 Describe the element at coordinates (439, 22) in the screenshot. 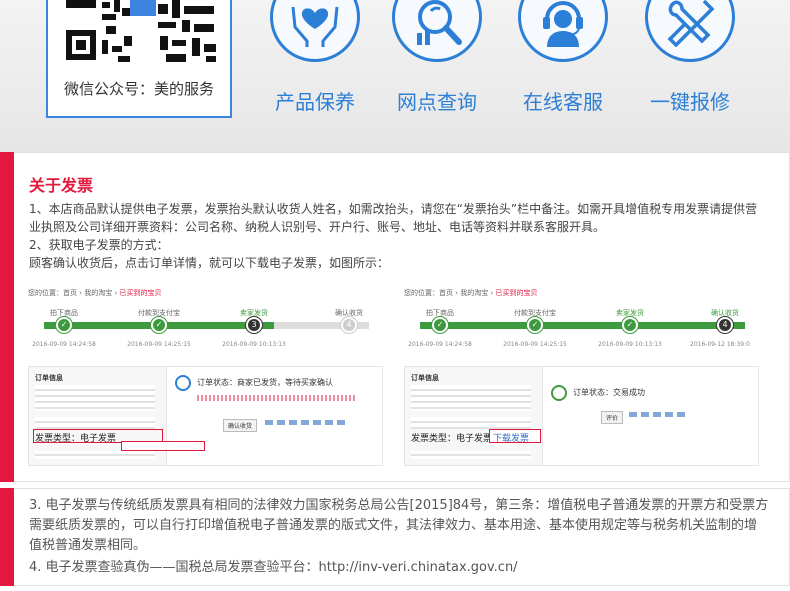

I see `magnifier-chart-icon` at that location.